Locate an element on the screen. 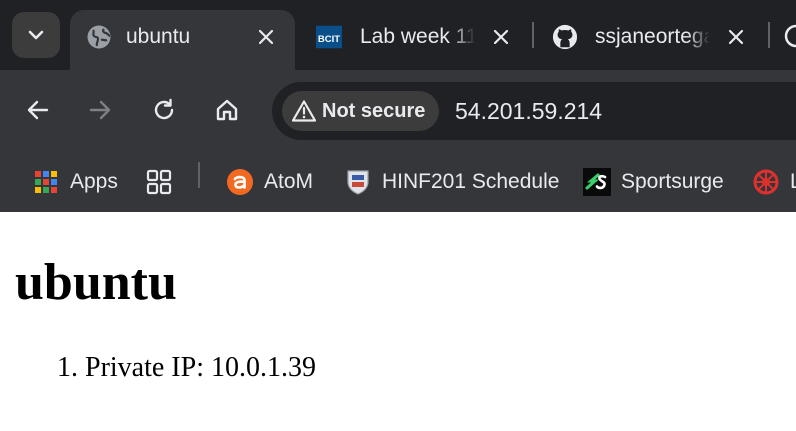  page-heading: ubuntu is located at coordinates (96, 282).